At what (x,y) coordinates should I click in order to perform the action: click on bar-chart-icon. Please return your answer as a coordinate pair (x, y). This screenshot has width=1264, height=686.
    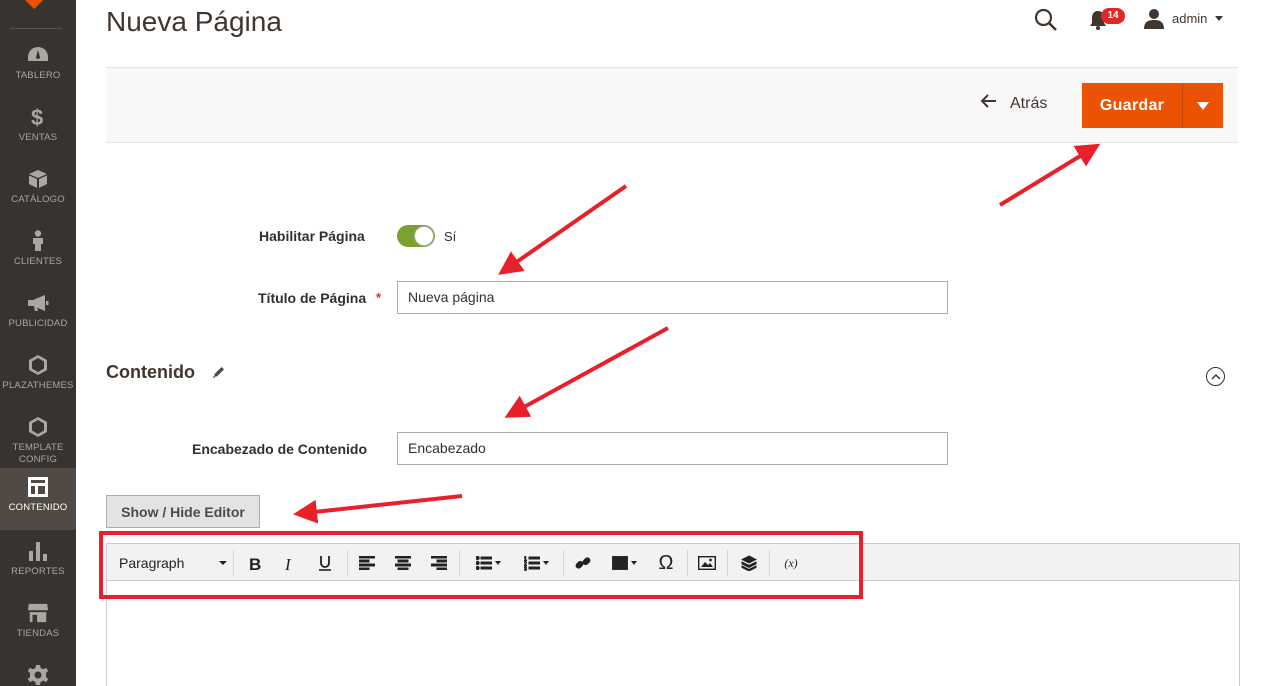
    Looking at the image, I should click on (38, 551).